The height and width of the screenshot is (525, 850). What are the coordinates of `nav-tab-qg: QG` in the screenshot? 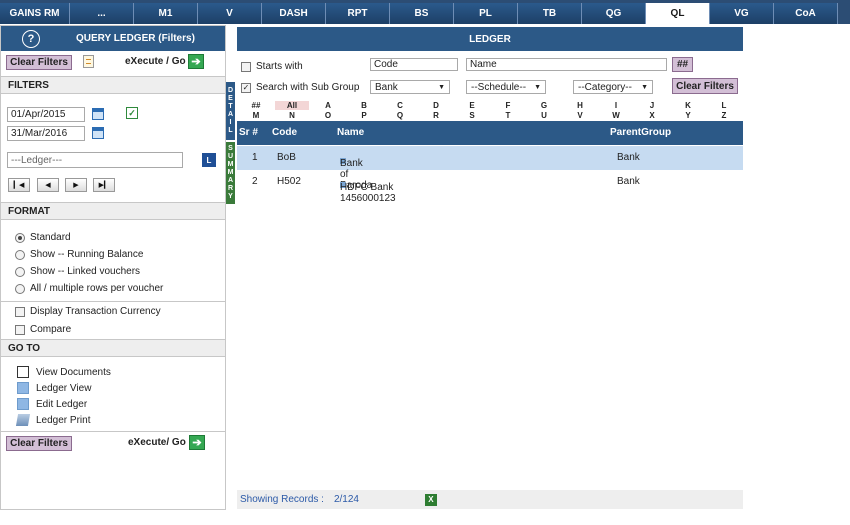 It's located at (614, 13).